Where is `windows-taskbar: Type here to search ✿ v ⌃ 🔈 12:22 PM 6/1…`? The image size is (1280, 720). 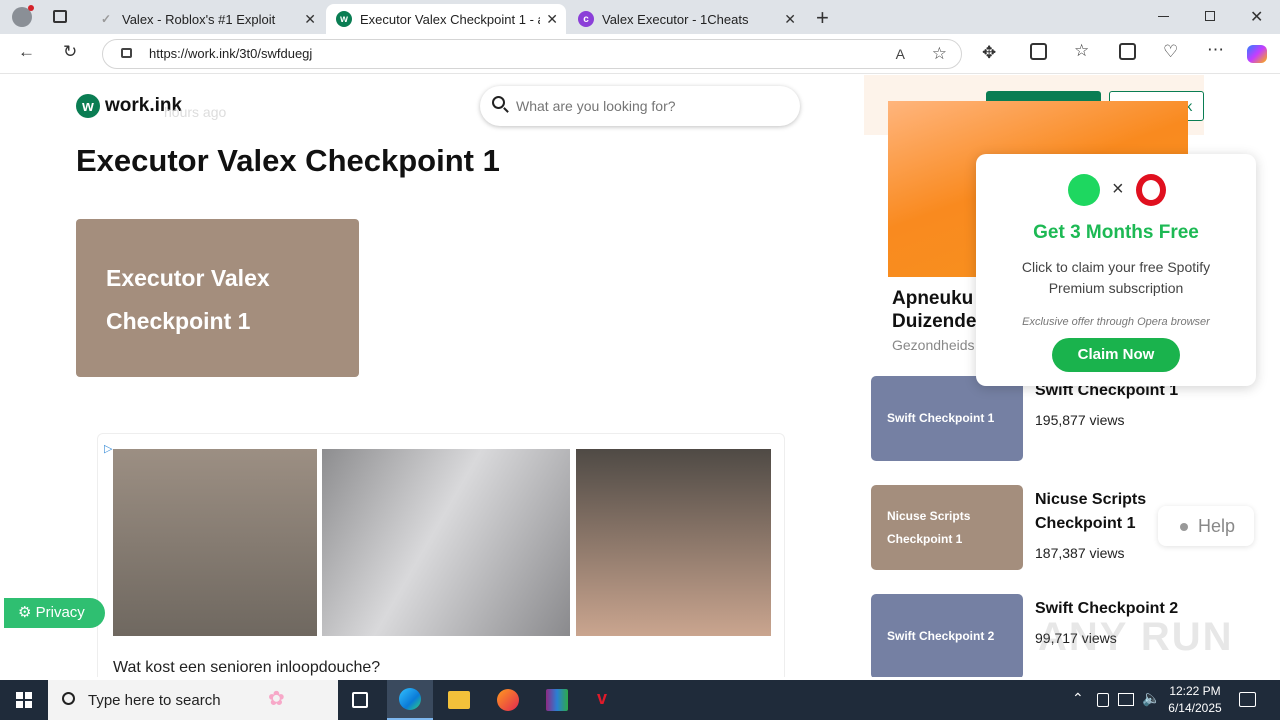 windows-taskbar: Type here to search ✿ v ⌃ 🔈 12:22 PM 6/1… is located at coordinates (640, 700).